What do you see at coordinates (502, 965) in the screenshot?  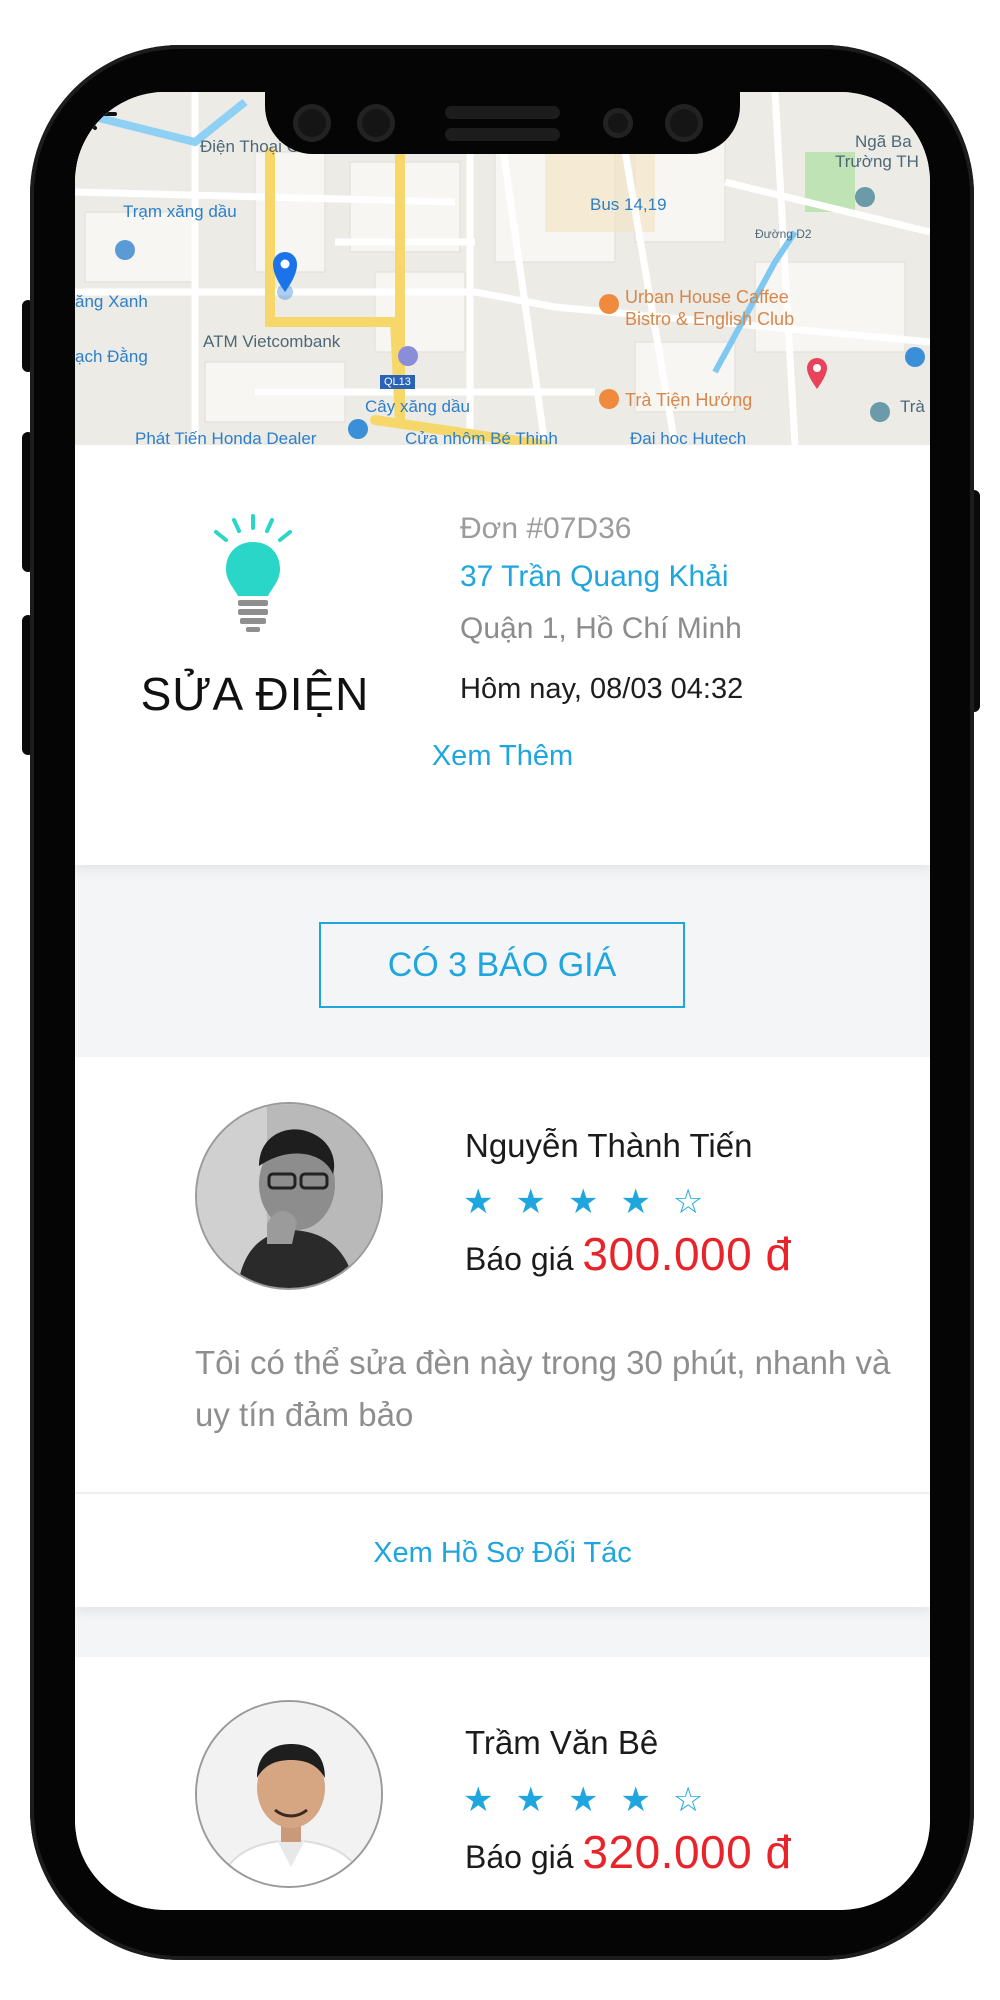 I see `quotes-count-button: CÓ 3 BÁO GIÁ` at bounding box center [502, 965].